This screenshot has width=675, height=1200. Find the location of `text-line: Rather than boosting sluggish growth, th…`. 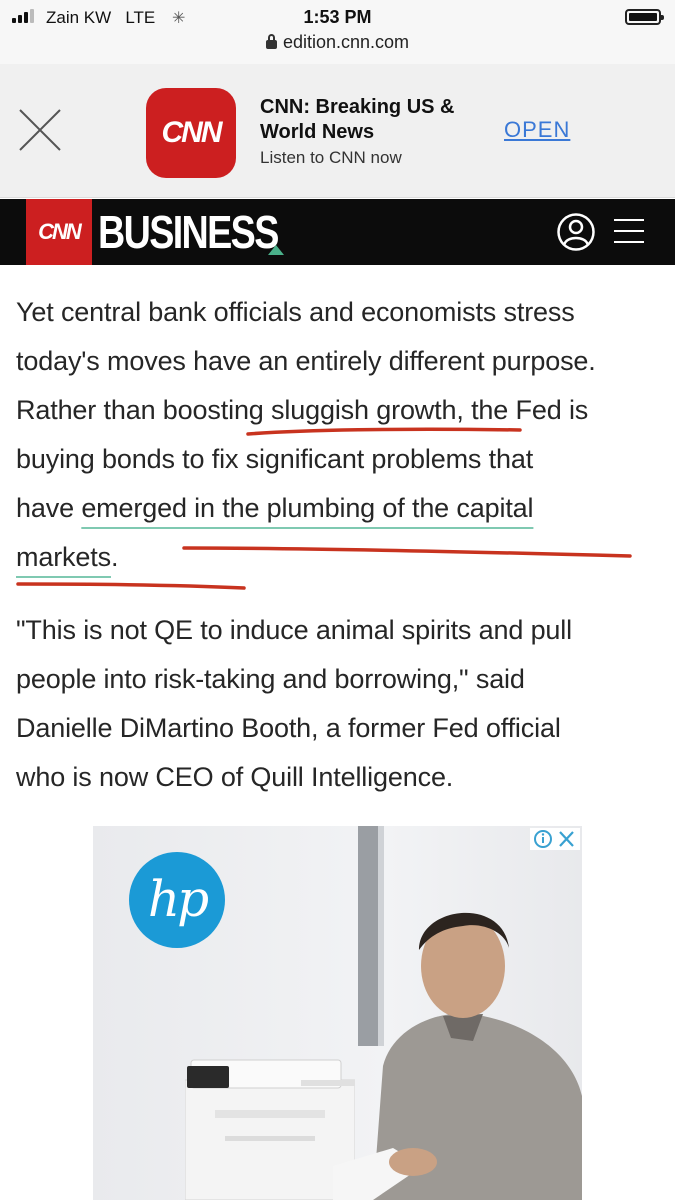

text-line: Rather than boosting sluggish growth, th… is located at coordinates (302, 410).